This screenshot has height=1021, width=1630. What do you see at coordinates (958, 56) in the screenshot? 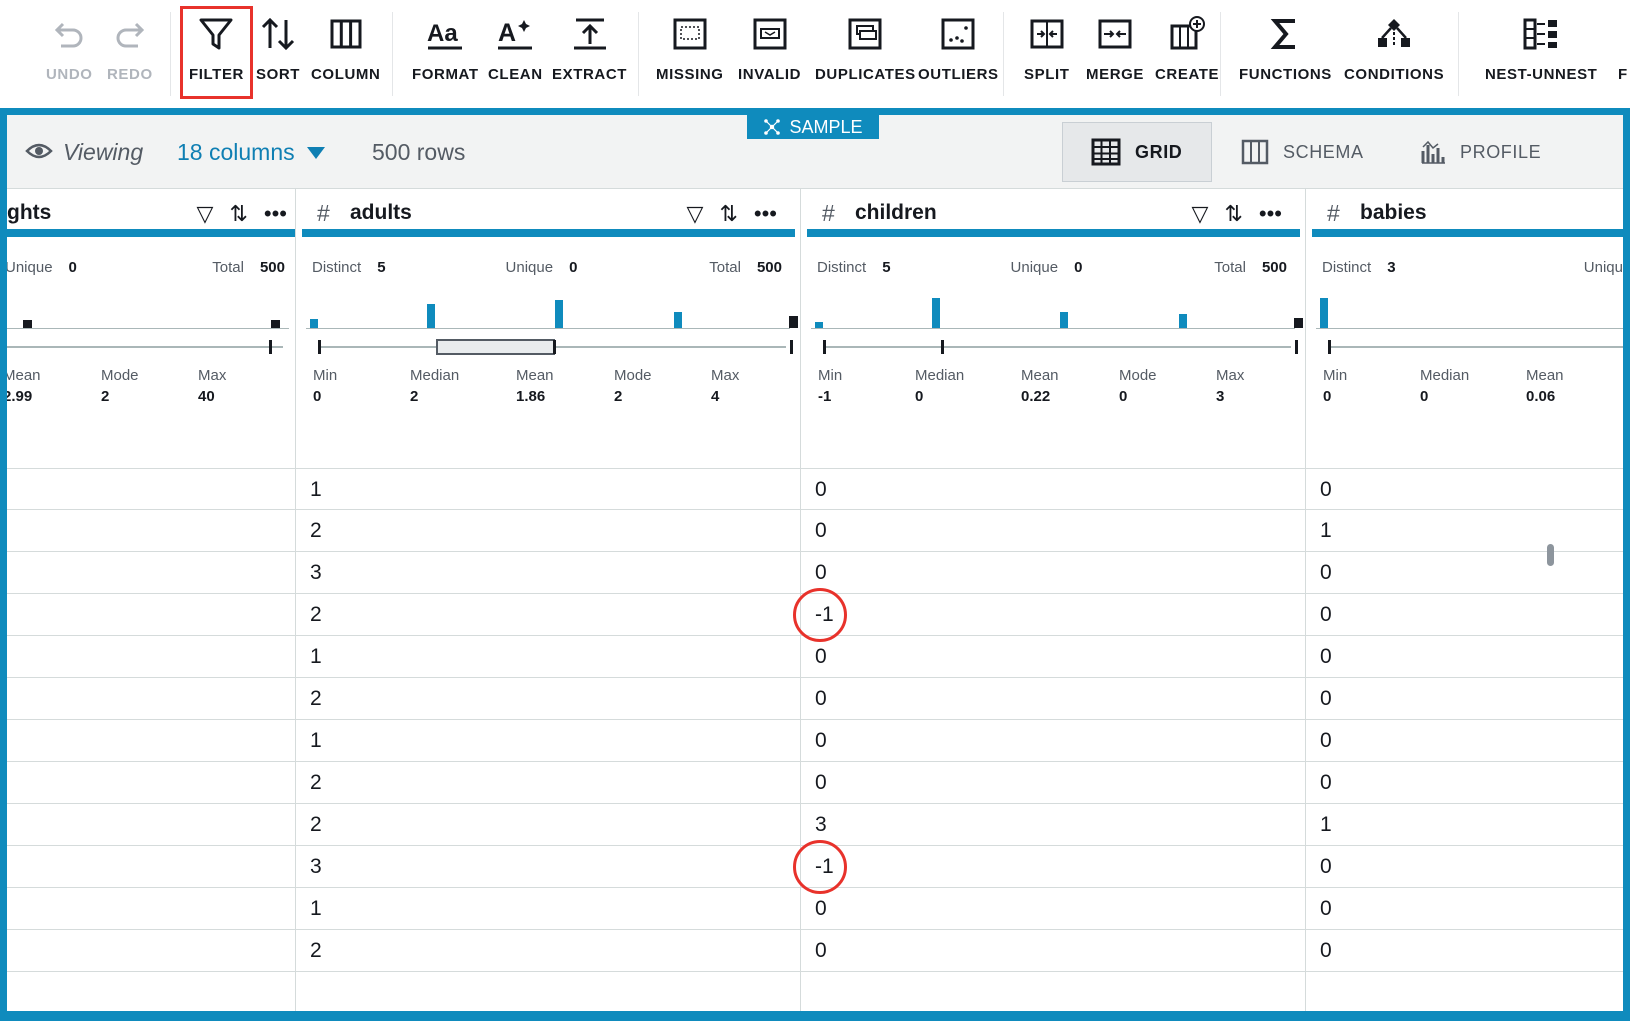
I see `outliers-button: OUTLIERS` at bounding box center [958, 56].